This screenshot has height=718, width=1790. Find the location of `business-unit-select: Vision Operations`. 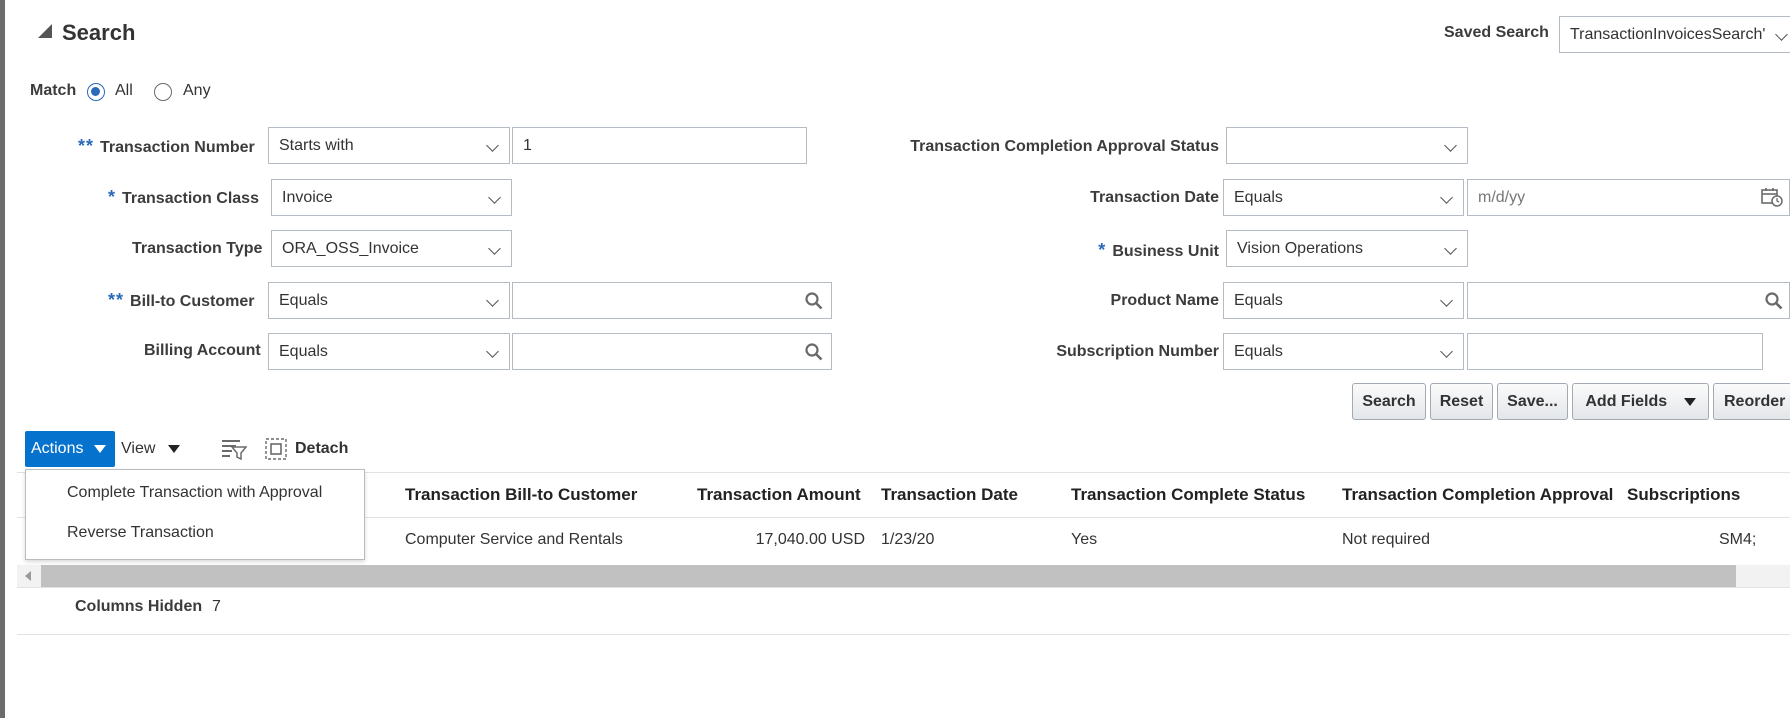

business-unit-select: Vision Operations is located at coordinates (1347, 248).